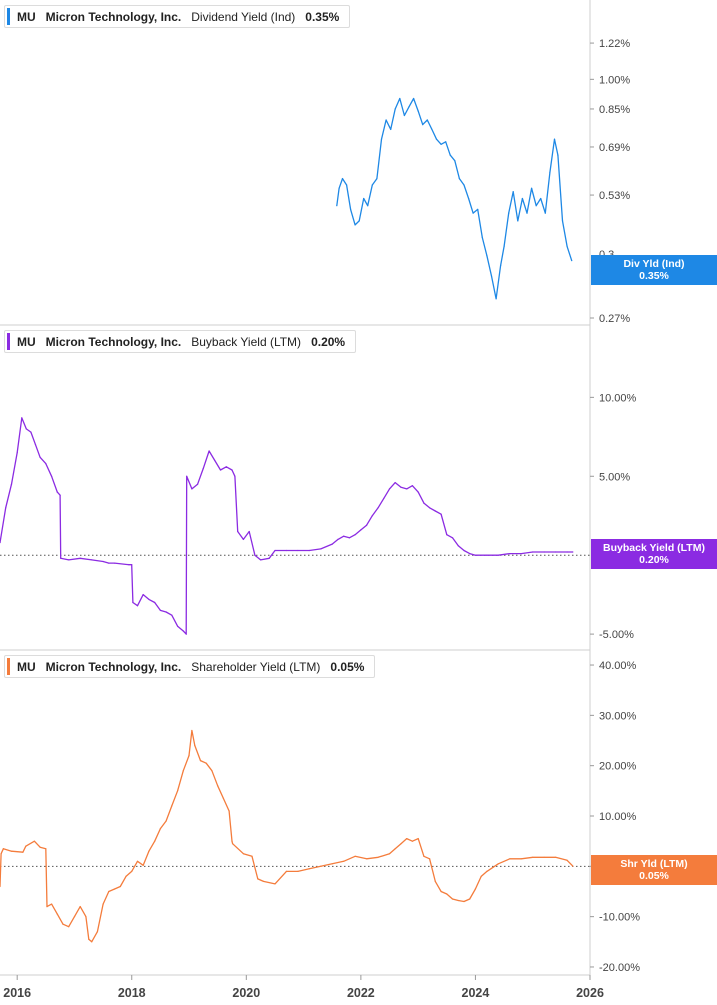 The height and width of the screenshot is (1005, 717). Describe the element at coordinates (614, 319) in the screenshot. I see `y-tick-label: 0.27%` at that location.